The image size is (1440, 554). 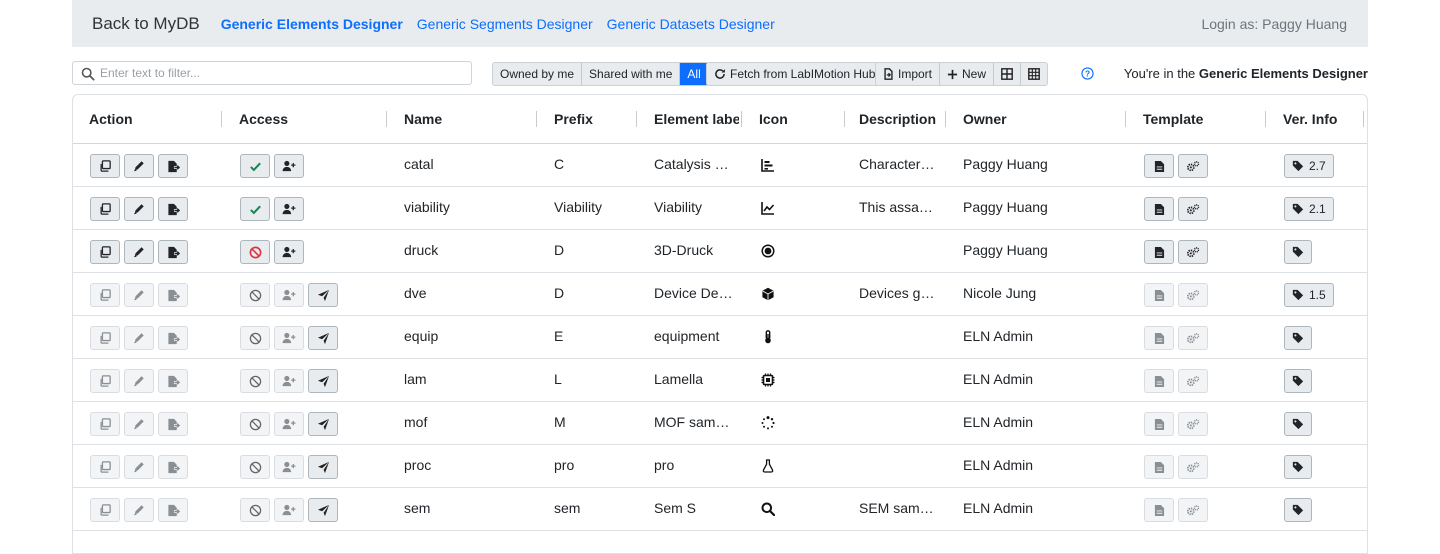 I want to click on column-header-name: Name, so click(x=469, y=119).